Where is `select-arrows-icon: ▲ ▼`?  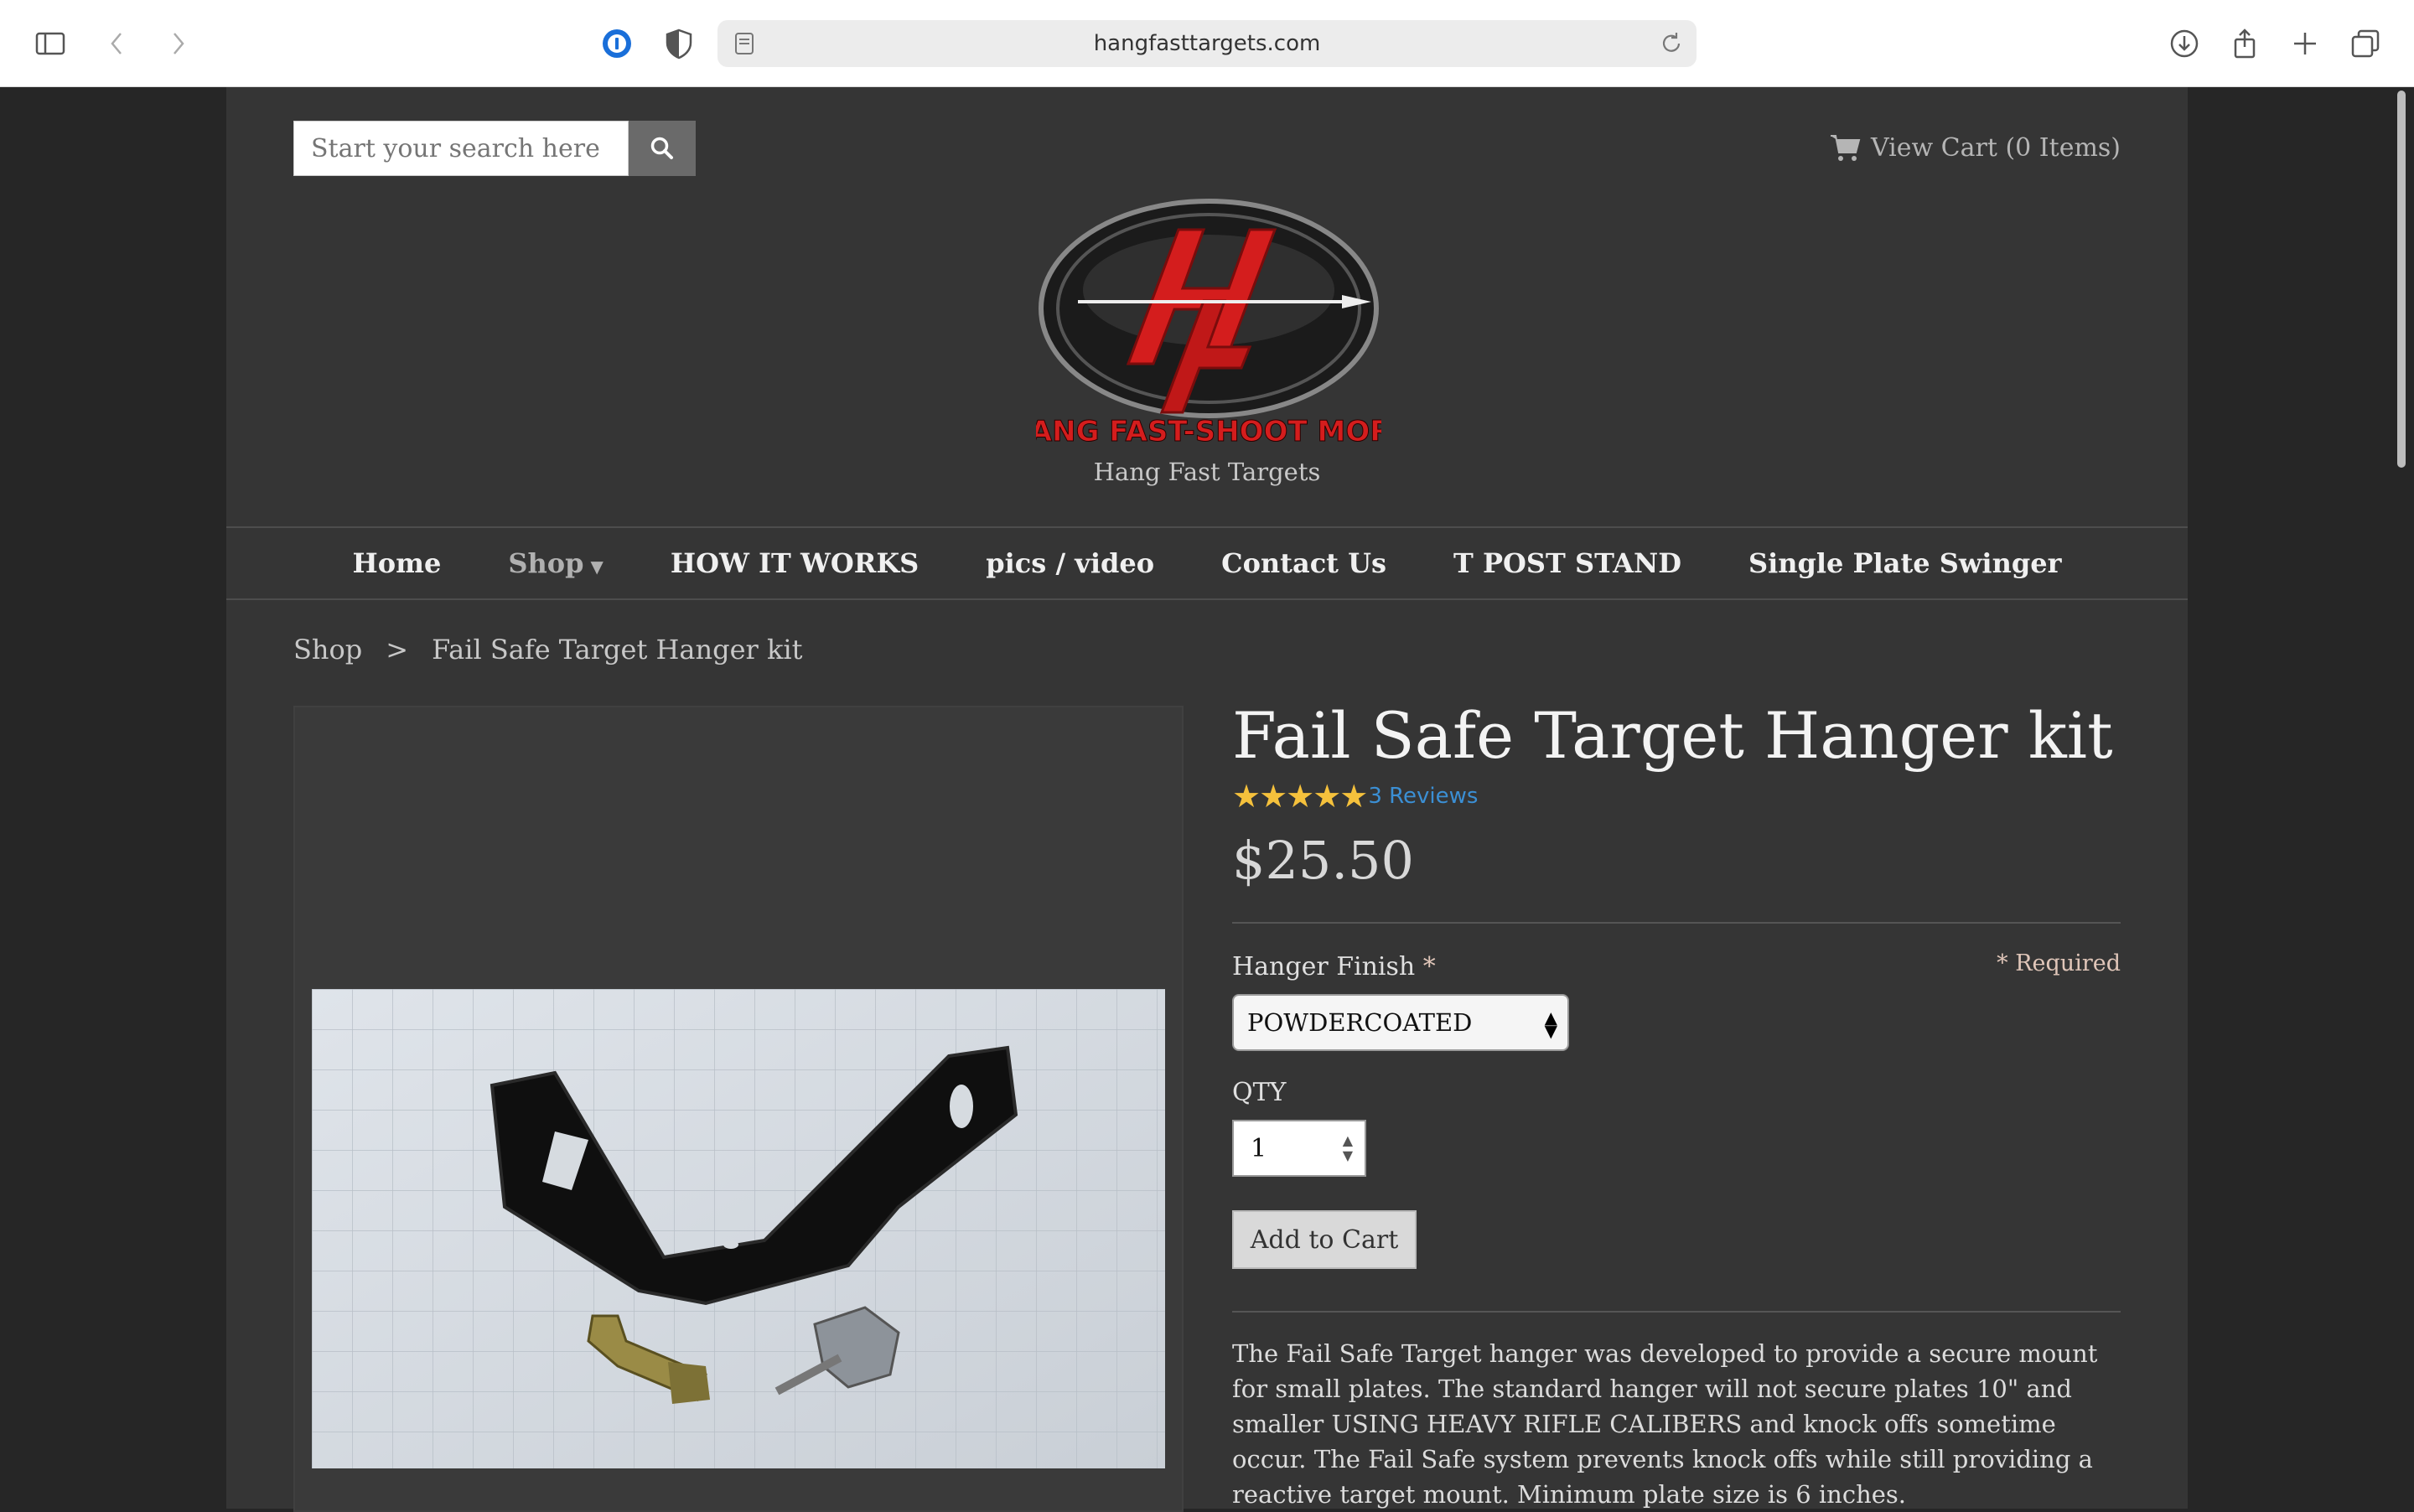 select-arrows-icon: ▲ ▼ is located at coordinates (1551, 1024).